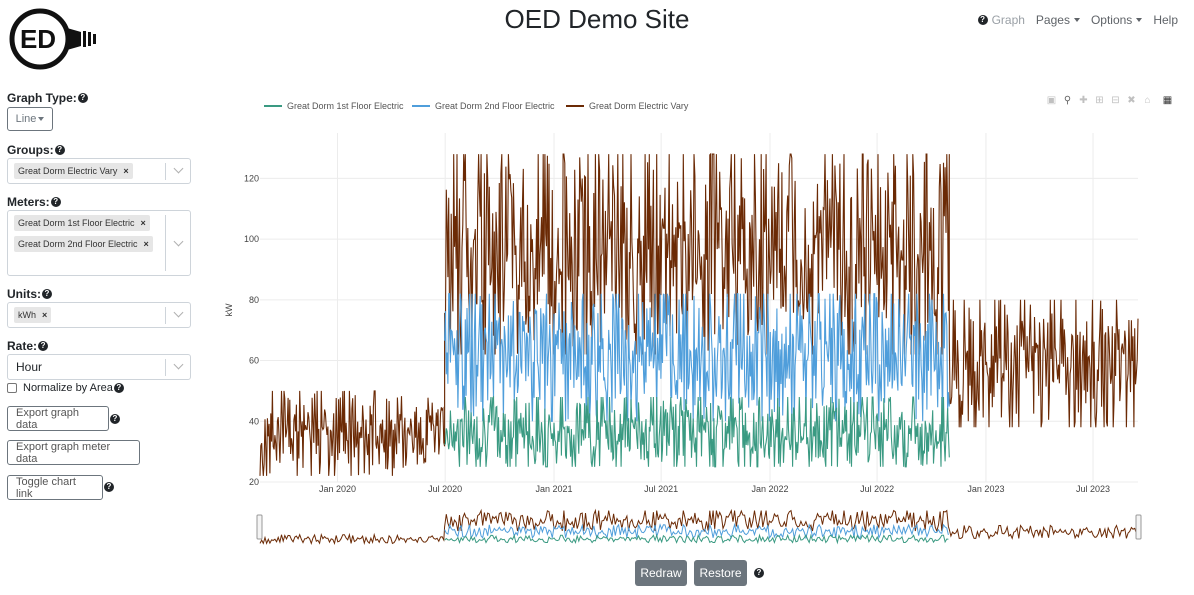 The image size is (1194, 595). What do you see at coordinates (699, 527) in the screenshot?
I see `range-slider` at bounding box center [699, 527].